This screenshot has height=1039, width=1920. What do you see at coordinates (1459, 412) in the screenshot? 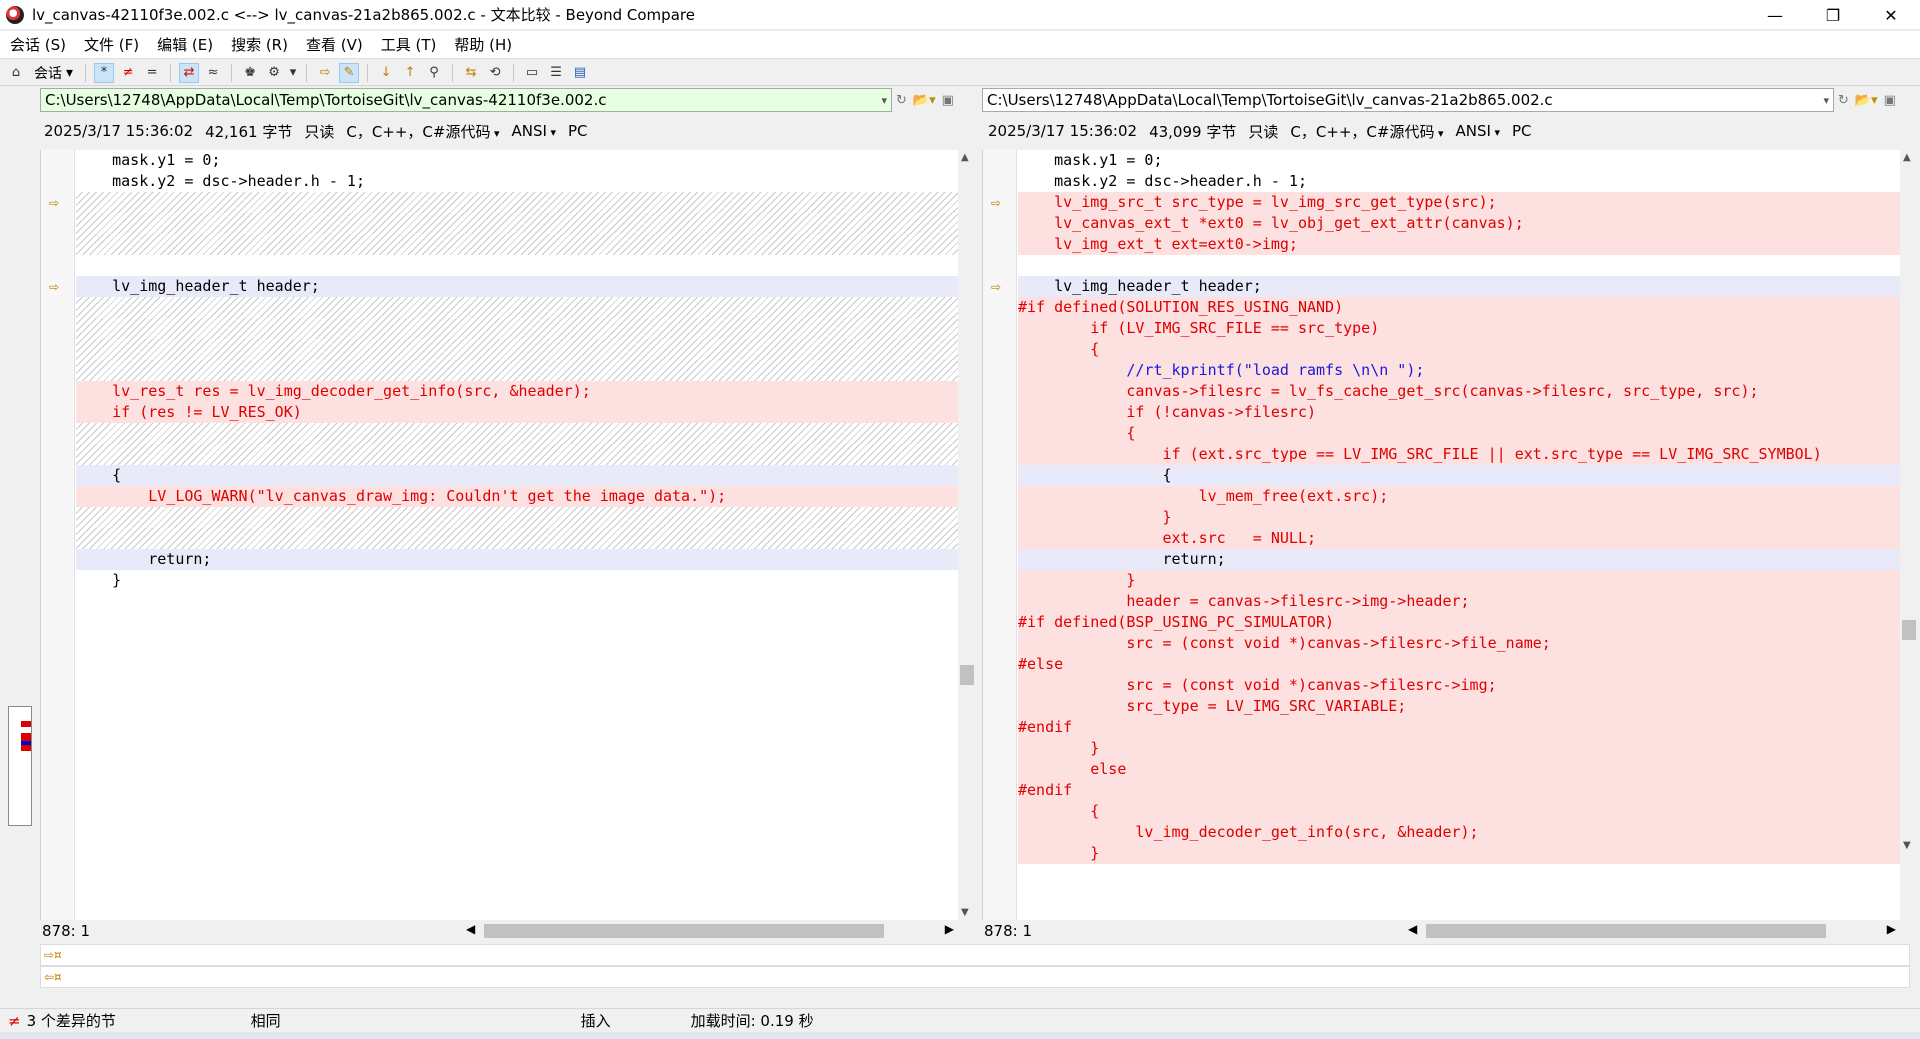
I see `code-line: if (!canvas->filesrc)` at bounding box center [1459, 412].